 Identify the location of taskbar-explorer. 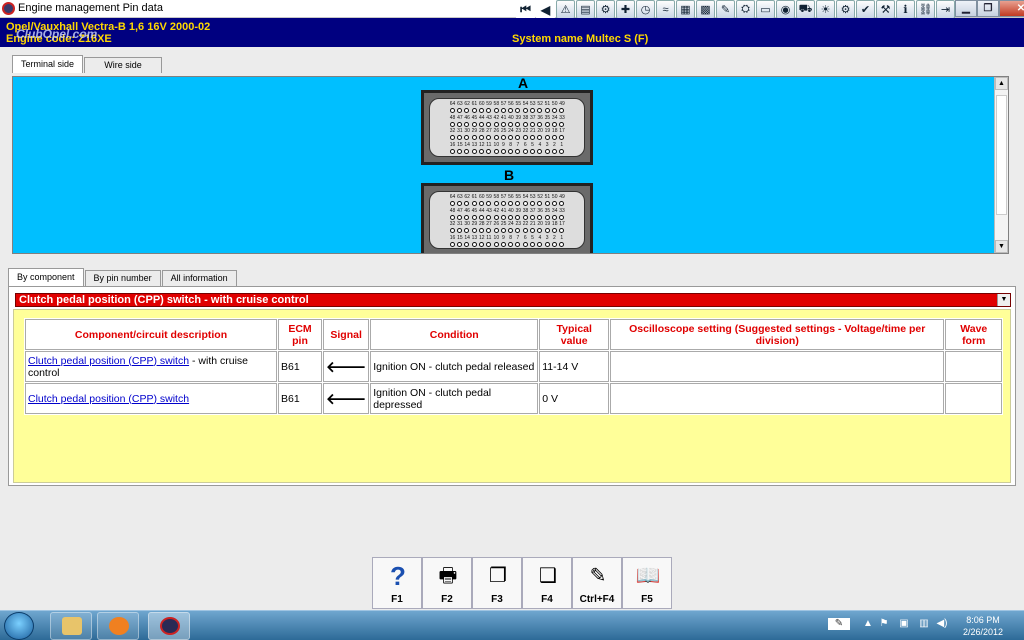
(71, 626).